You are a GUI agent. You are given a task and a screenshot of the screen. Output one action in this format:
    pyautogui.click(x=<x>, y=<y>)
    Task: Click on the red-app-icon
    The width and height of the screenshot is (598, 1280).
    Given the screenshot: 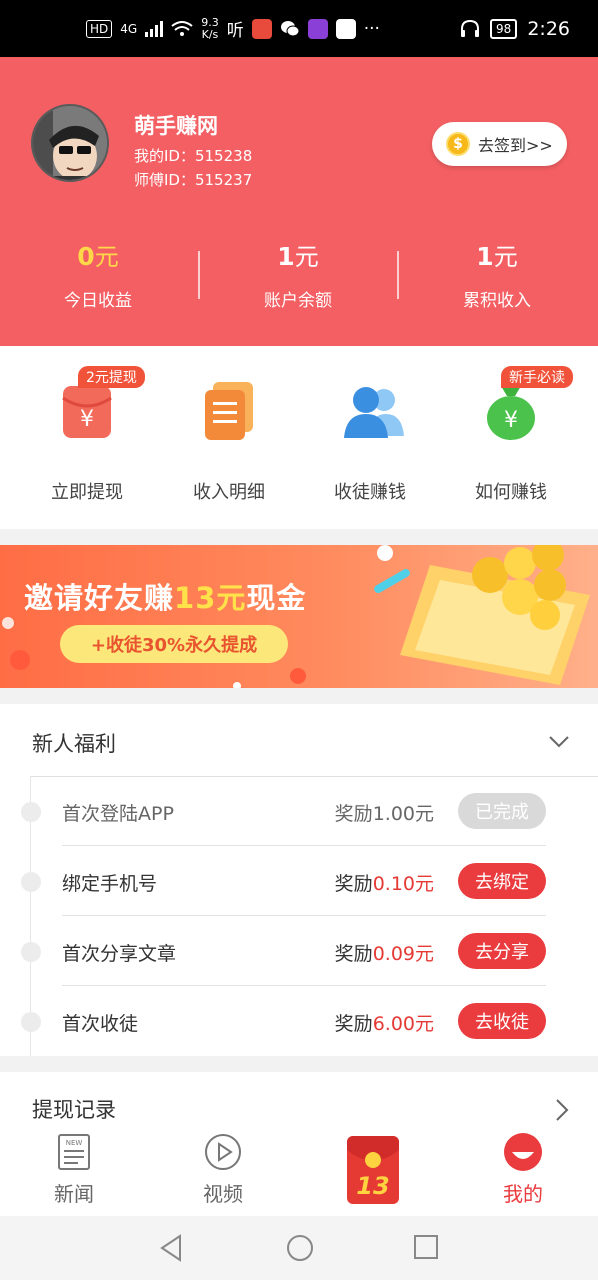 What is the action you would take?
    pyautogui.click(x=261, y=28)
    